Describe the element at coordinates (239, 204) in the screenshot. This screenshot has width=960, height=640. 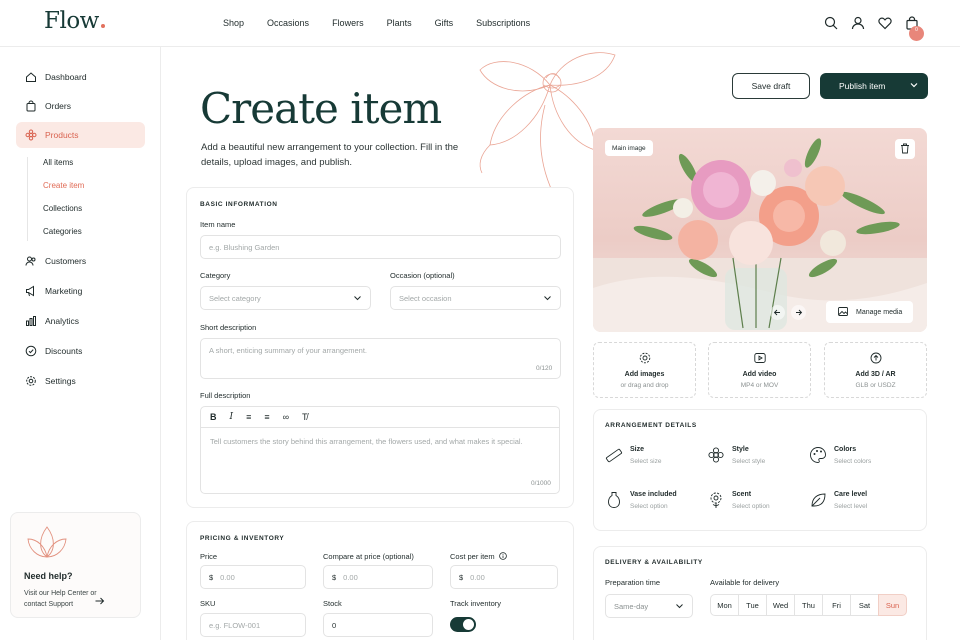
I see `basic-information-heading: BASIC INFORMATION` at that location.